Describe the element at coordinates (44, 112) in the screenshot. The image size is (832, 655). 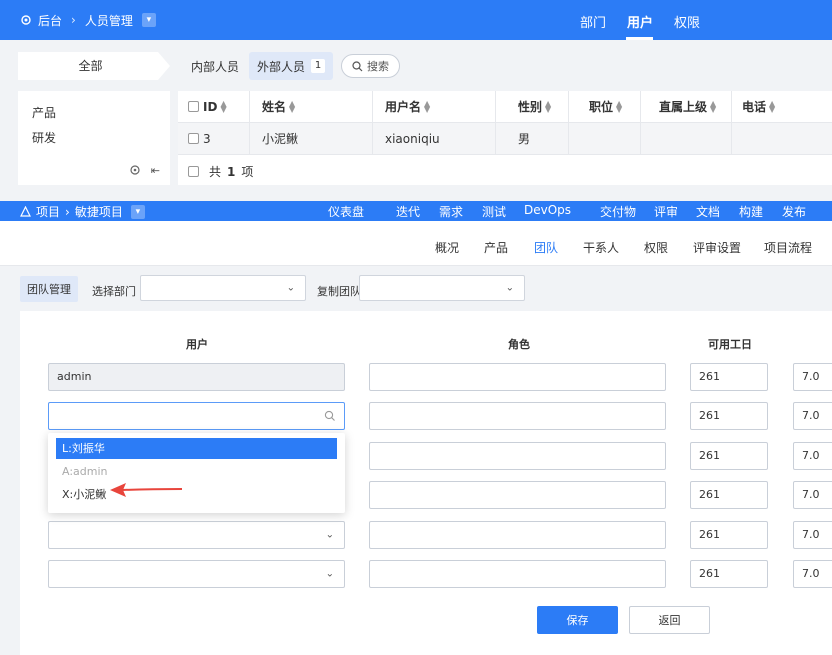
I see `dept-item-product: 产品` at that location.